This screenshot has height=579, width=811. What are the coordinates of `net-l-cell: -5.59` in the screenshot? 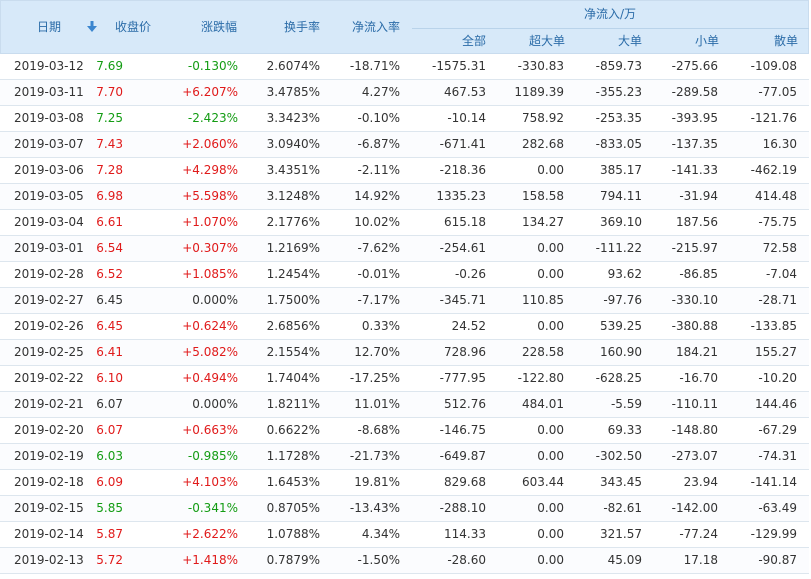 It's located at (626, 404).